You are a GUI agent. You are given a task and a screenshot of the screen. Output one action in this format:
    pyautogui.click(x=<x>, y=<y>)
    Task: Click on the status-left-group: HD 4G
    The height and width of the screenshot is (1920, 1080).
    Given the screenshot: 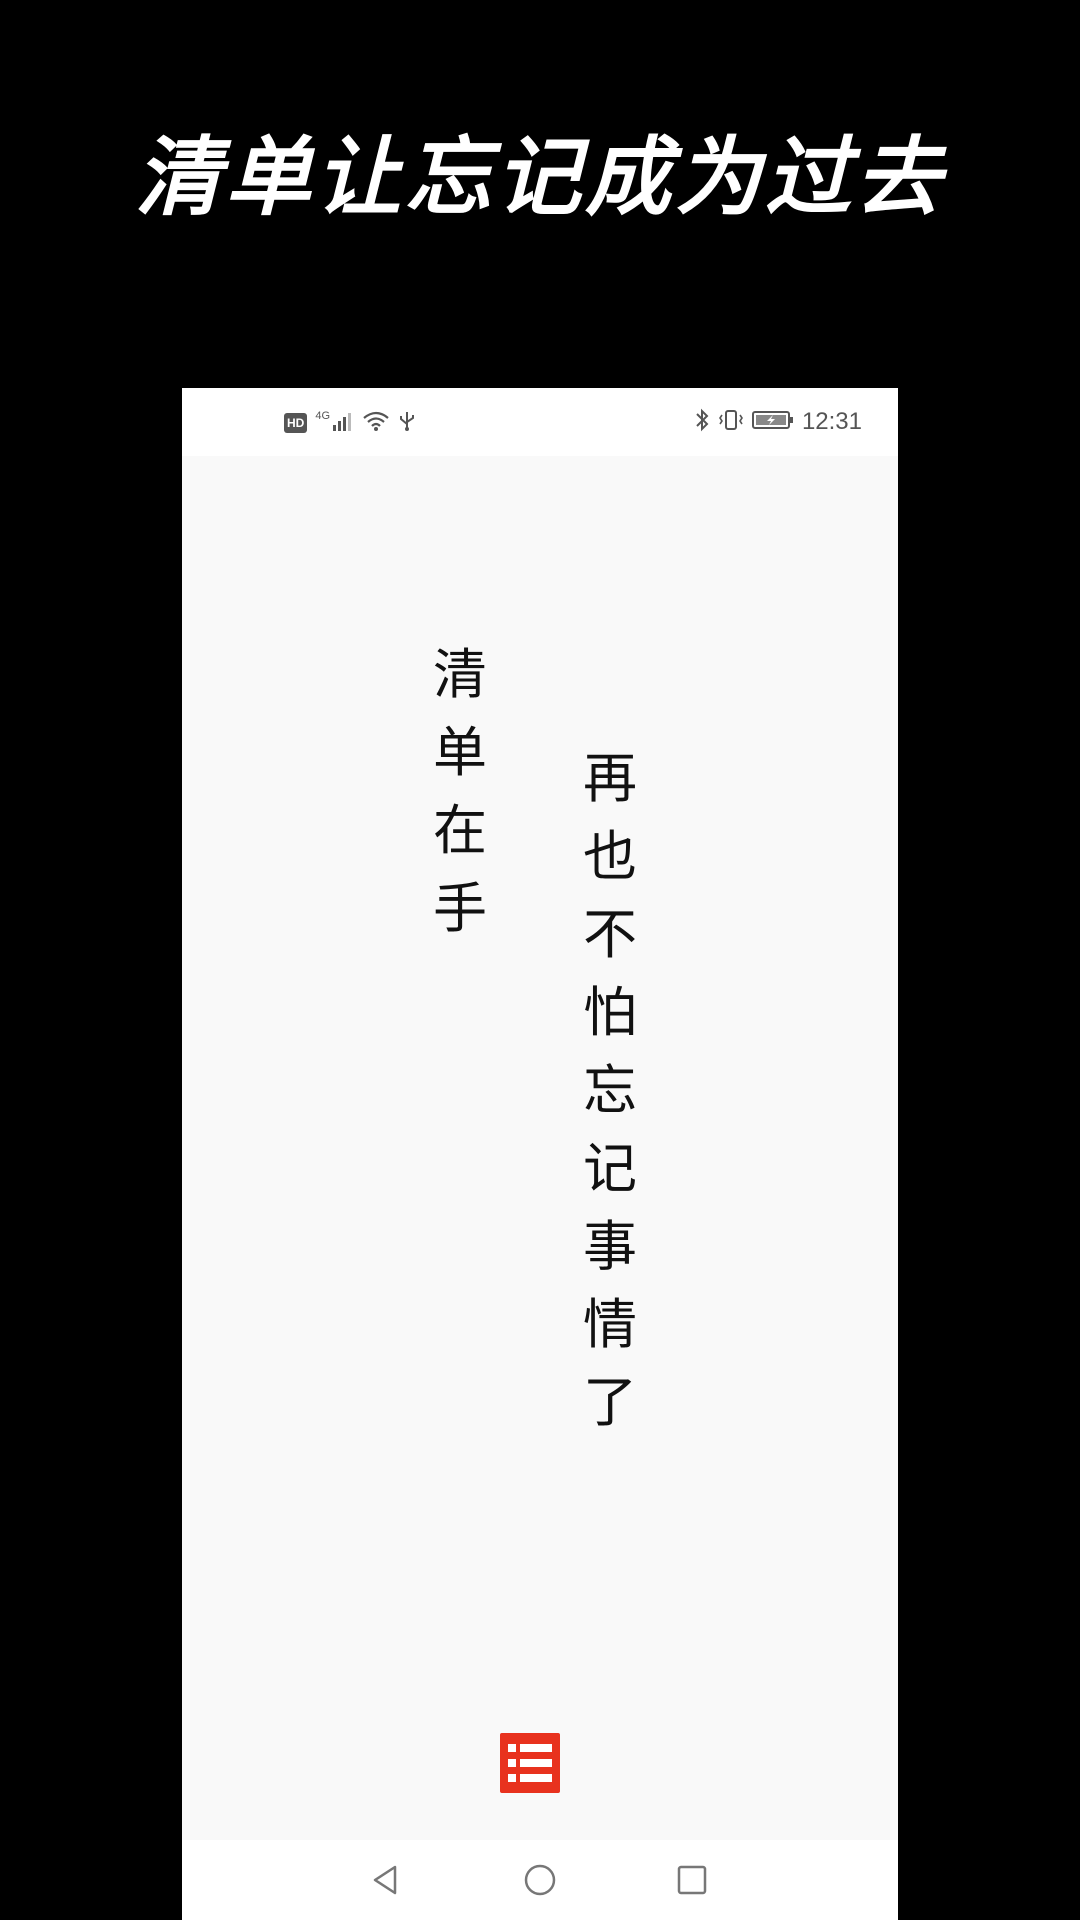 What is the action you would take?
    pyautogui.click(x=350, y=423)
    